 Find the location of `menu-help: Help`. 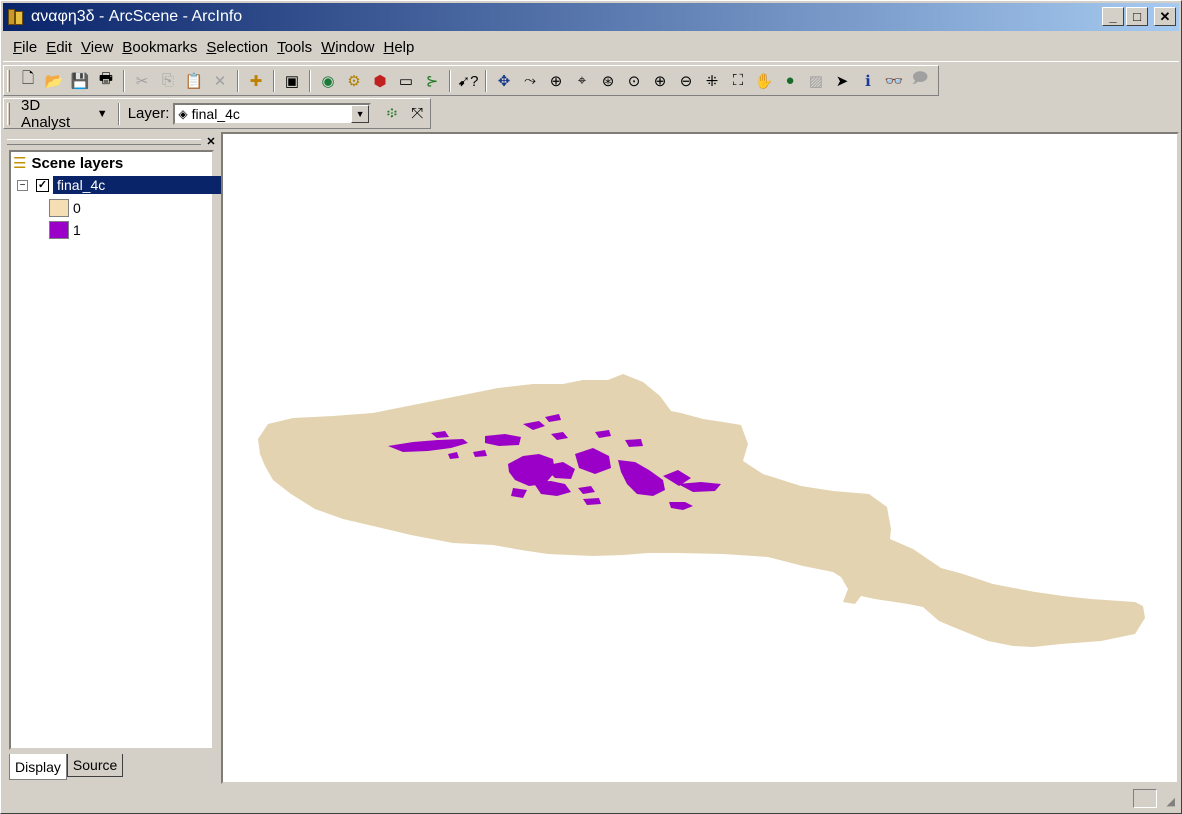

menu-help: Help is located at coordinates (398, 47).